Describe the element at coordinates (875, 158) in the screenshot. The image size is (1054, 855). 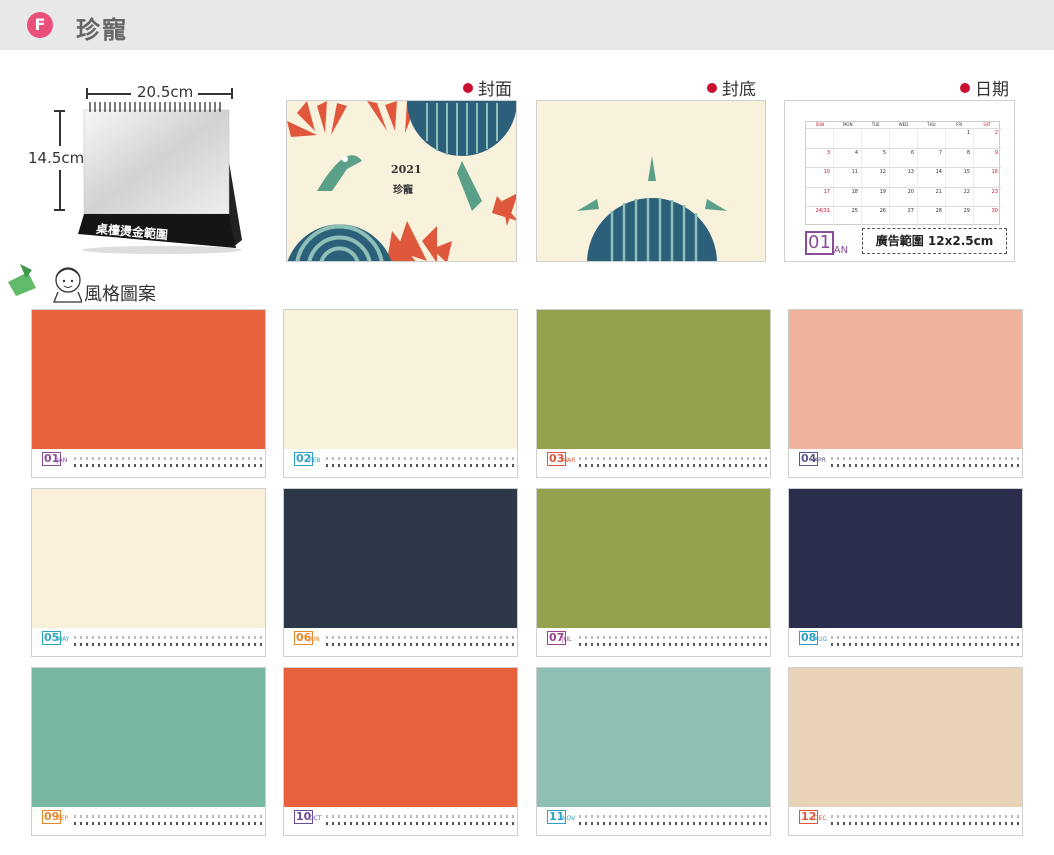
I see `calendar-day-cell: 5` at that location.